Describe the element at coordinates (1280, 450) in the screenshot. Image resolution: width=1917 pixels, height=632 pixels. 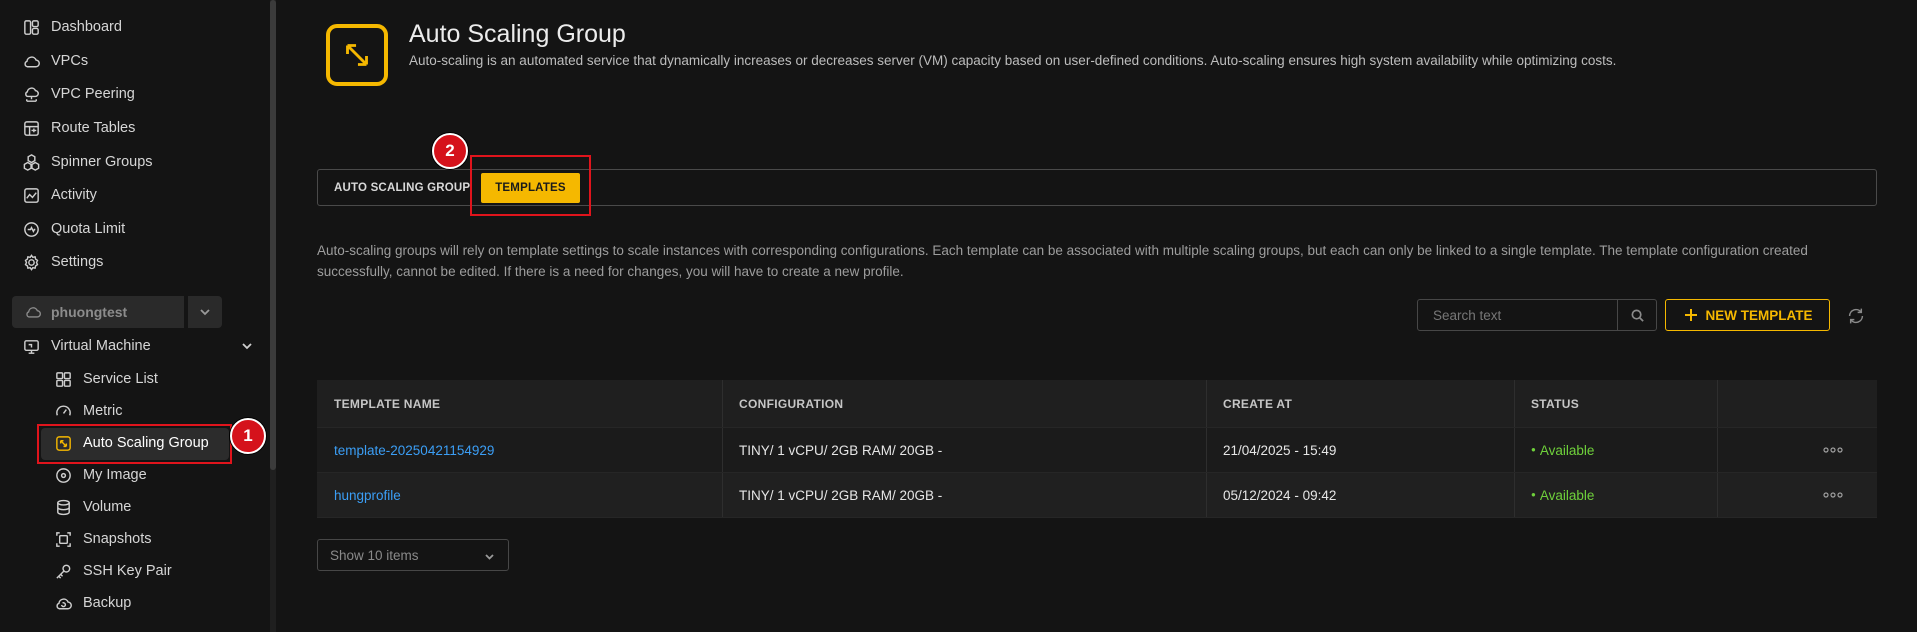
I see `created-at-cell: 21/04/2025 - 15:49` at that location.